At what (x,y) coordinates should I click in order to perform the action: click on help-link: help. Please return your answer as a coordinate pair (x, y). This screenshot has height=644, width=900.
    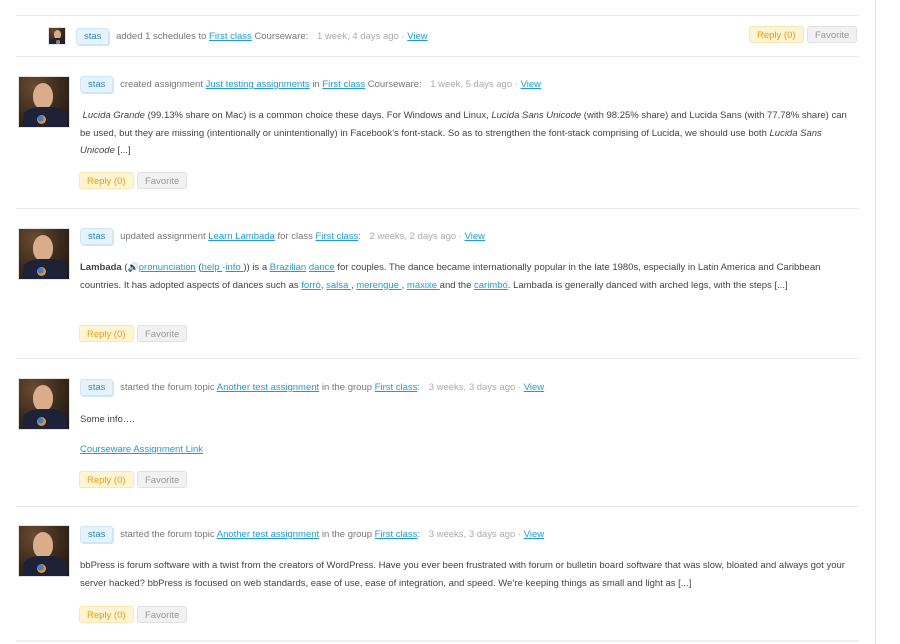
    Looking at the image, I should click on (212, 267).